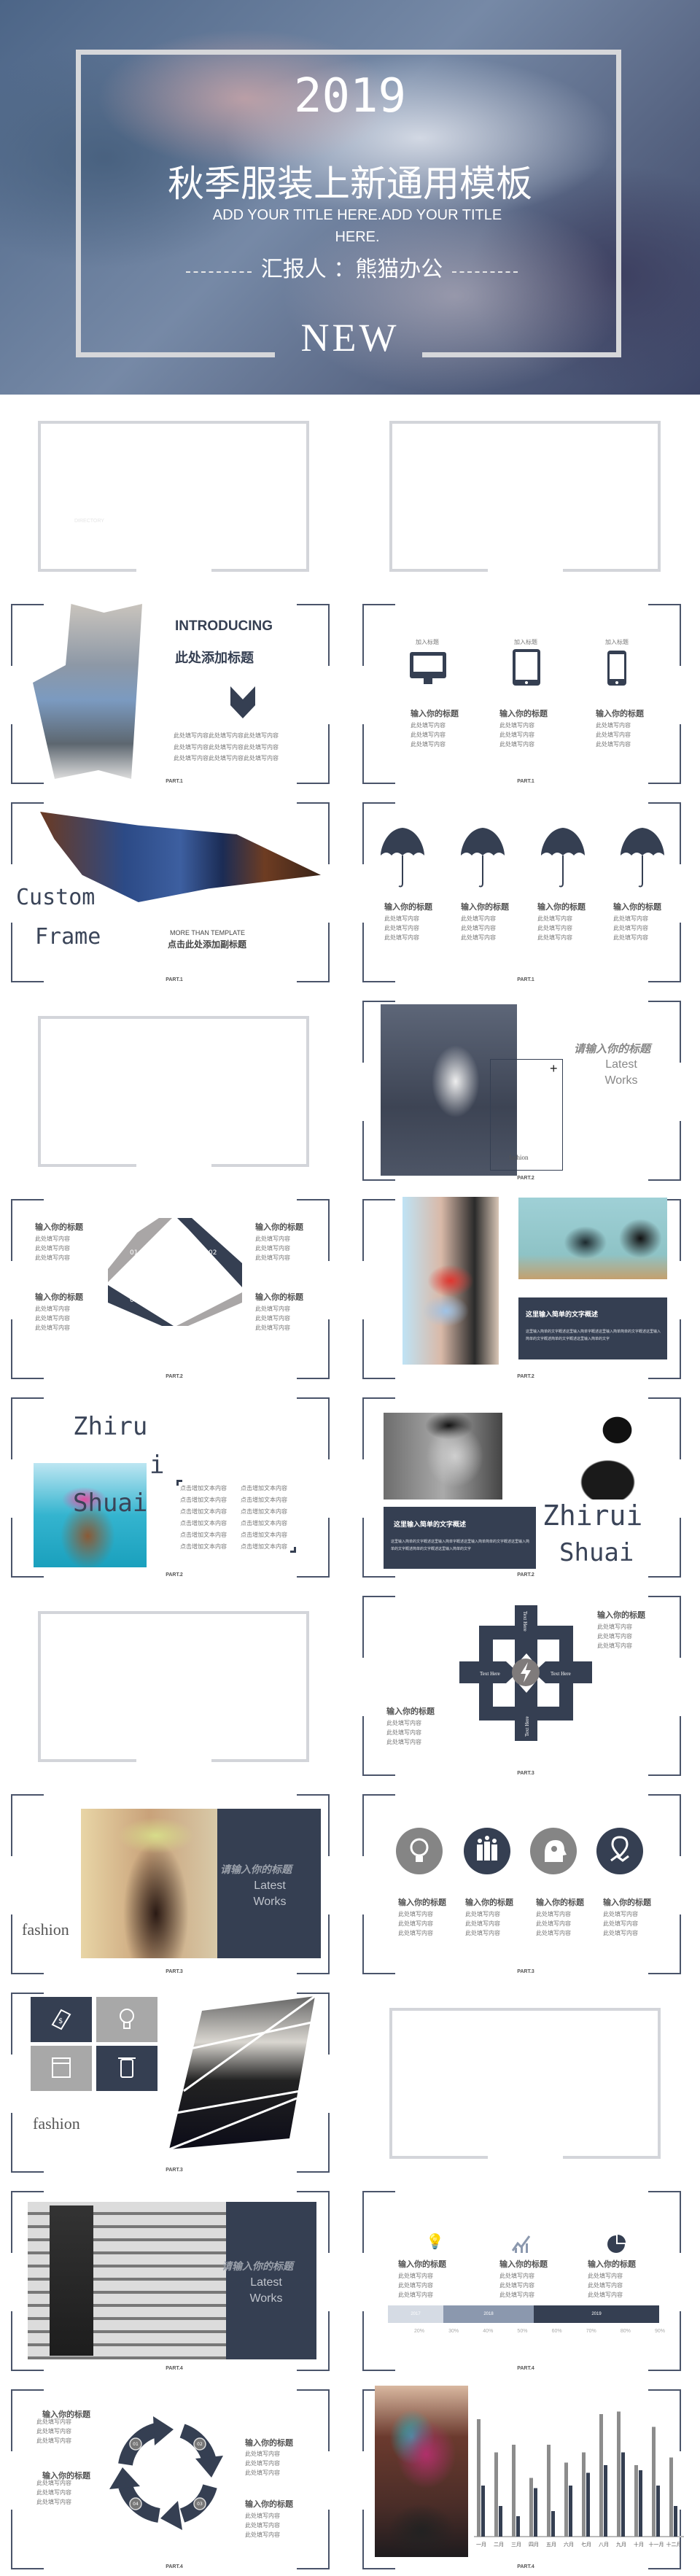  What do you see at coordinates (674, 2545) in the screenshot?
I see `x-tick-label: 十二月` at bounding box center [674, 2545].